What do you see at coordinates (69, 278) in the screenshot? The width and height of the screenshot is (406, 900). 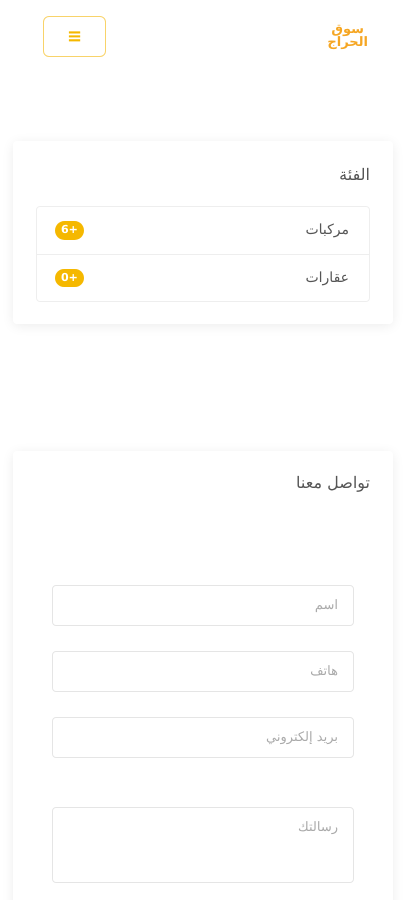 I see `count-badge: 0+` at bounding box center [69, 278].